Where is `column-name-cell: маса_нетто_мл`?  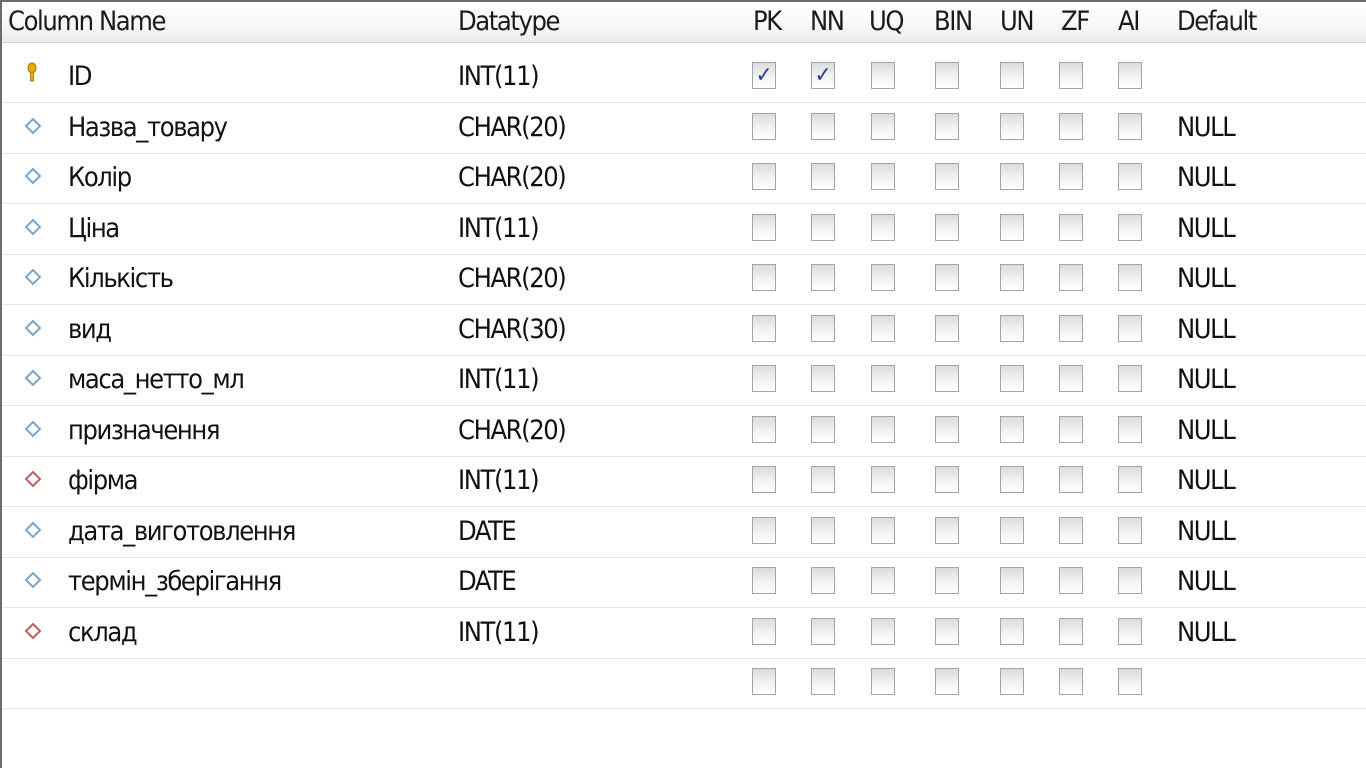
column-name-cell: маса_нетто_мл is located at coordinates (156, 380).